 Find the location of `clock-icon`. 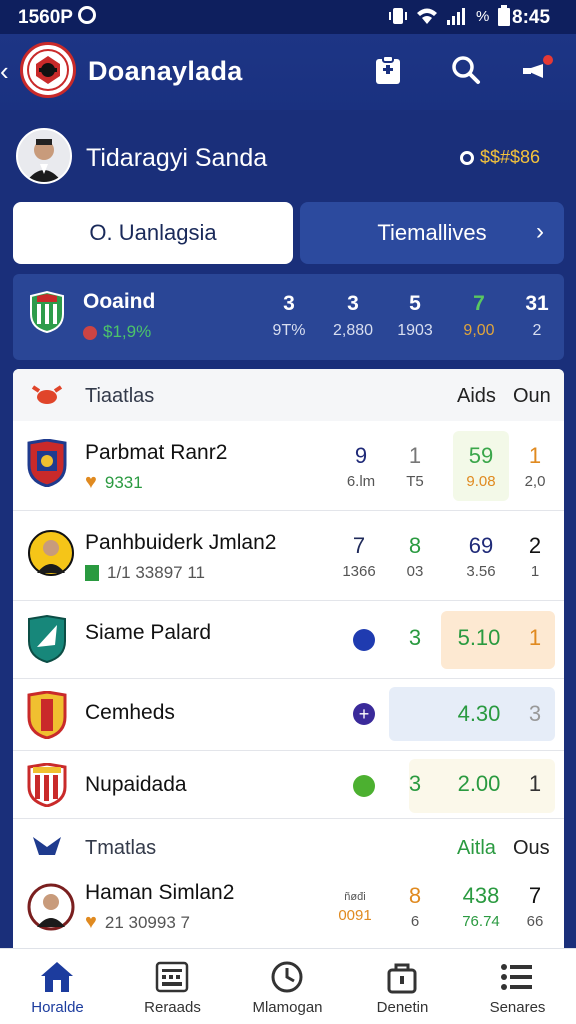

clock-icon is located at coordinates (287, 977).